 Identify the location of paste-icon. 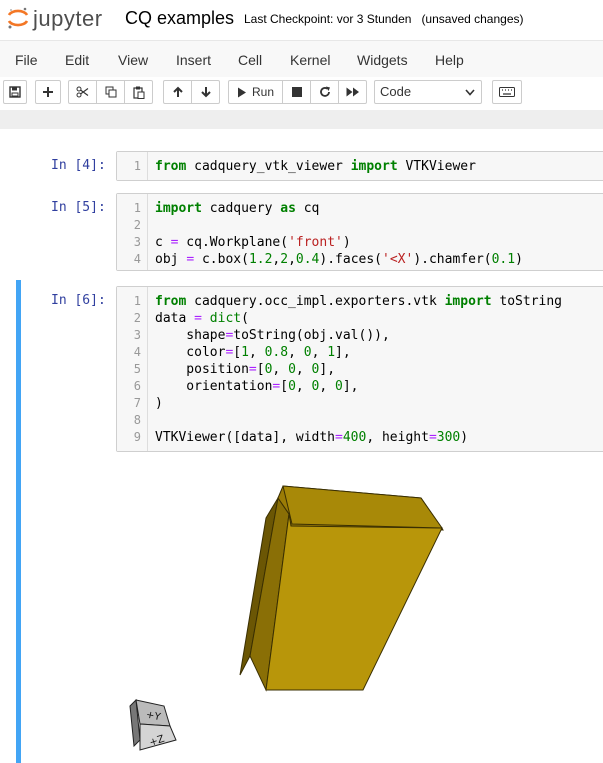
(138, 92).